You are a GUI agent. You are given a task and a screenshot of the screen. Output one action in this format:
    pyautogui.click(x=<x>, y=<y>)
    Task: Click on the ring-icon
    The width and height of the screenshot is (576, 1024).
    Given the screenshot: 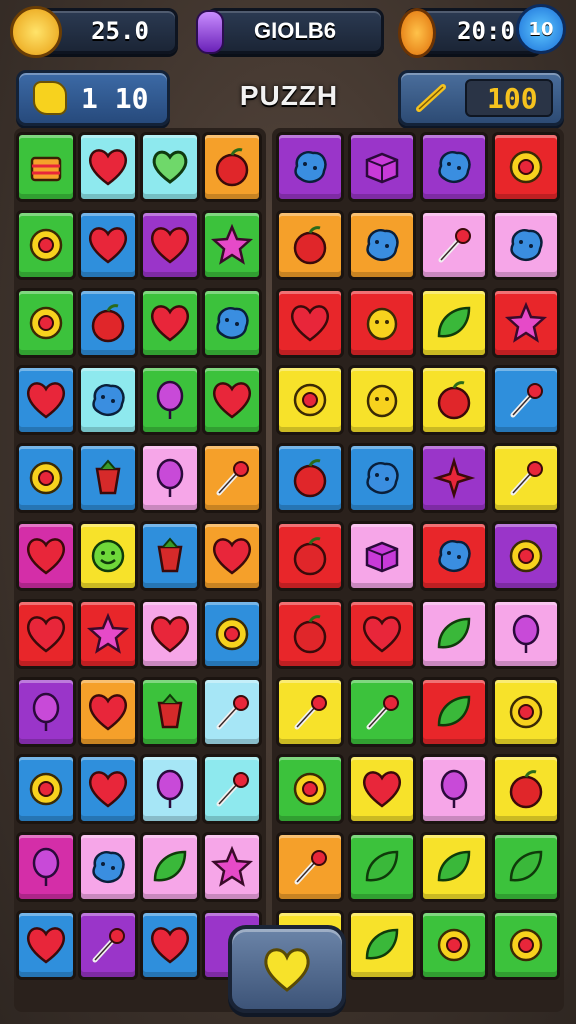 What is the action you would take?
    pyautogui.click(x=526, y=711)
    